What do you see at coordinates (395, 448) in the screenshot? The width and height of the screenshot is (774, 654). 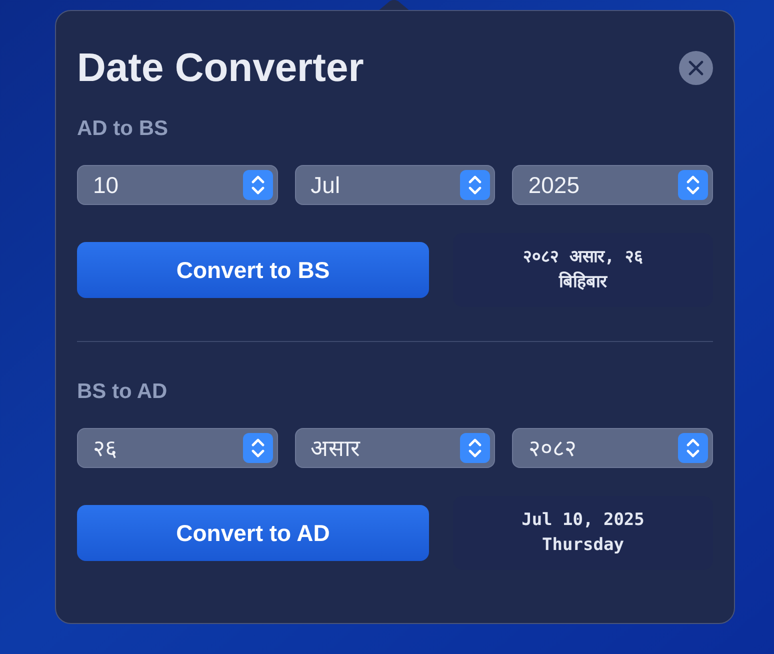 I see `select-field: असार` at bounding box center [395, 448].